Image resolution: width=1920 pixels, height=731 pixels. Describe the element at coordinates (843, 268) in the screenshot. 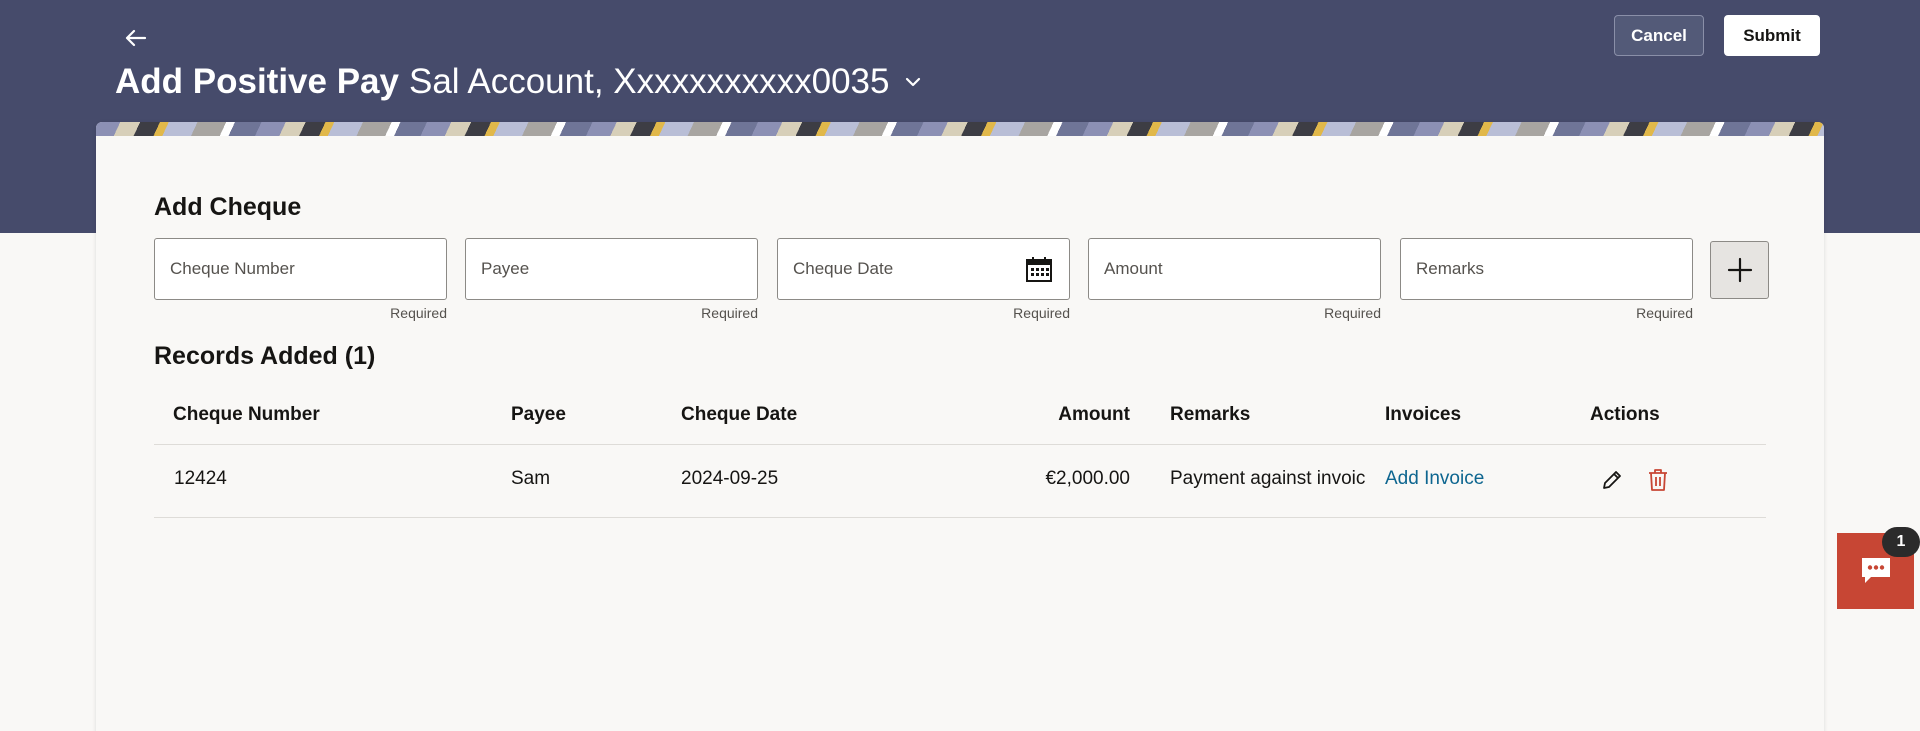

I see `cheque-date-placeholder: Cheque Date` at that location.